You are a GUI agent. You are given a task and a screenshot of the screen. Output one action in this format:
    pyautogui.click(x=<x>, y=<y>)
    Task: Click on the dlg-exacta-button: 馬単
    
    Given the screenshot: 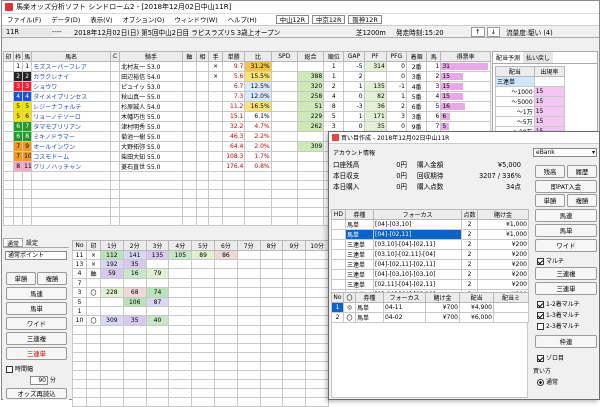 What is the action you would take?
    pyautogui.click(x=566, y=230)
    